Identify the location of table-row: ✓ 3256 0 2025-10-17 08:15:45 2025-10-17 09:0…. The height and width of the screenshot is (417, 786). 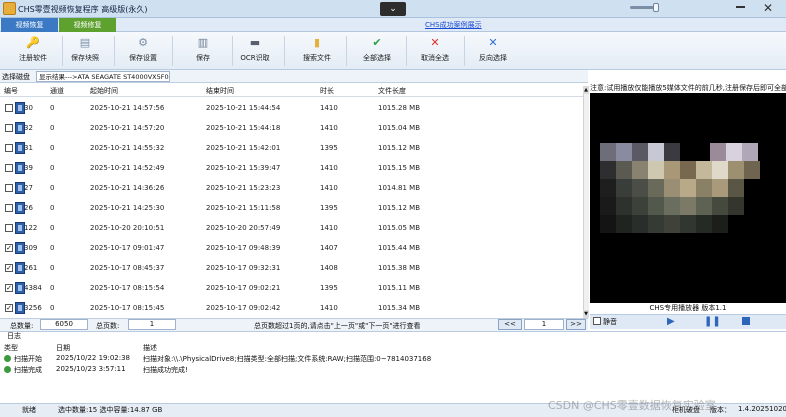
(294, 309).